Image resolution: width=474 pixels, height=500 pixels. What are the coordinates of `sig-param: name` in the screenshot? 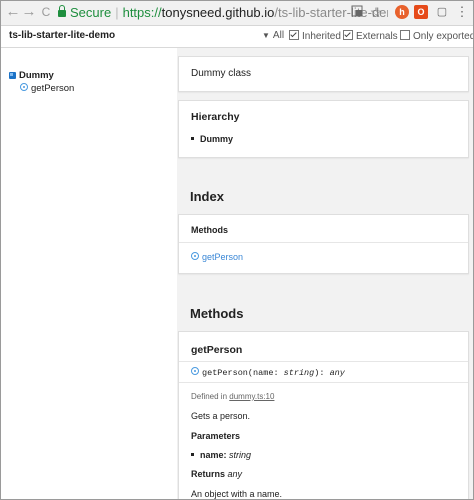 It's located at (263, 373).